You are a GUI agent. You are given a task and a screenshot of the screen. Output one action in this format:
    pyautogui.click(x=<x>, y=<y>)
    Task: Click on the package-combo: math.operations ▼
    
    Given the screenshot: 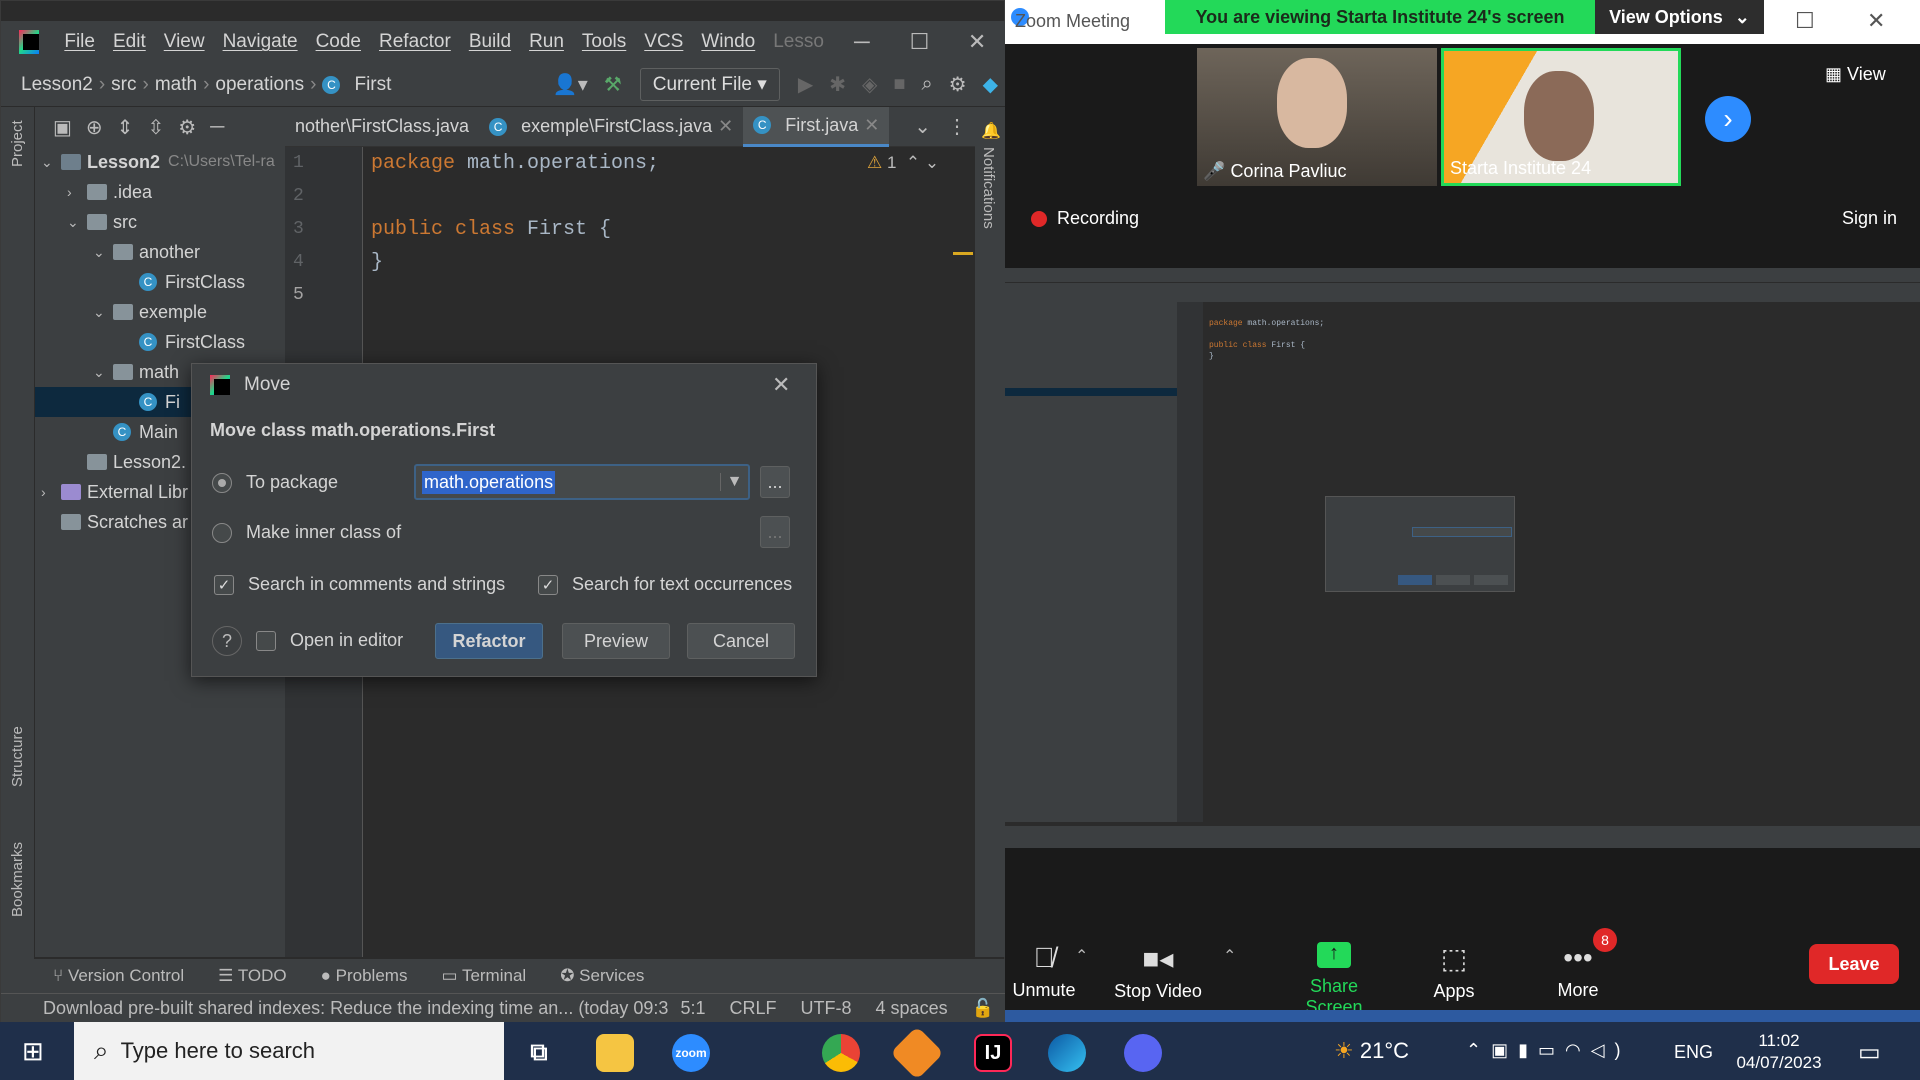 What is the action you would take?
    pyautogui.click(x=582, y=482)
    